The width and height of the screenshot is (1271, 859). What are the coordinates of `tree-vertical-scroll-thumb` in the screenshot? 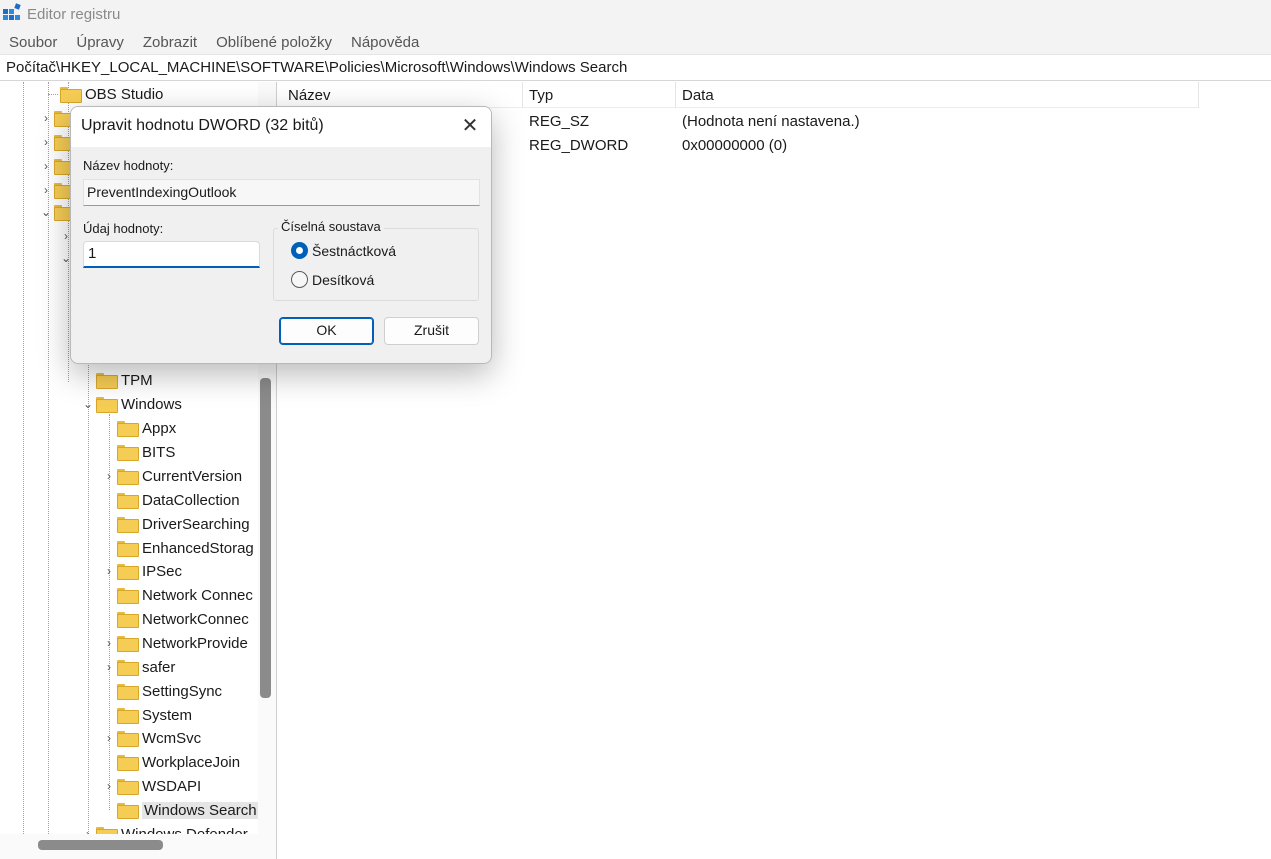 It's located at (265, 538).